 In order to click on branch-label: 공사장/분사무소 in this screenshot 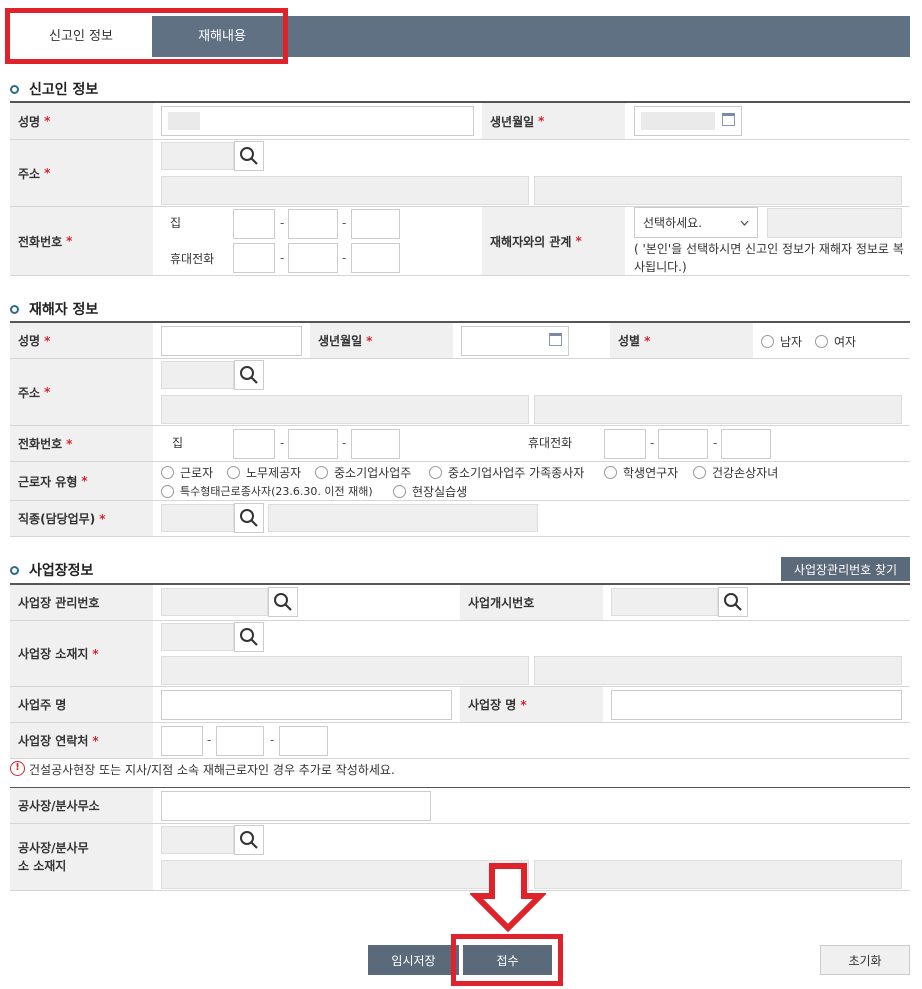, I will do `click(81, 805)`.